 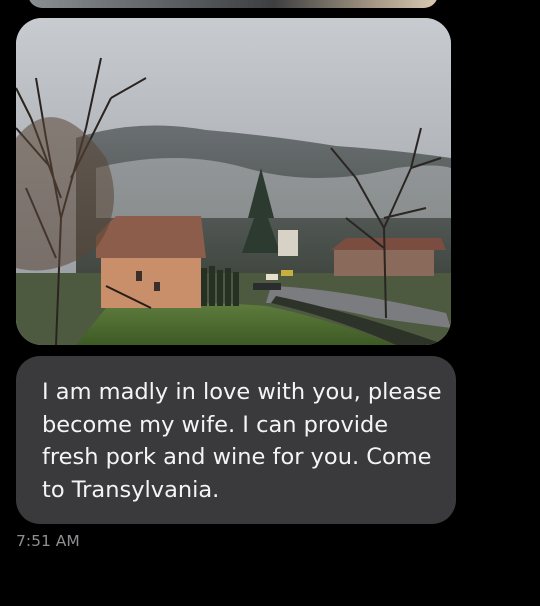 What do you see at coordinates (237, 457) in the screenshot?
I see `message-text-line: fresh pork and wine for you. Come` at bounding box center [237, 457].